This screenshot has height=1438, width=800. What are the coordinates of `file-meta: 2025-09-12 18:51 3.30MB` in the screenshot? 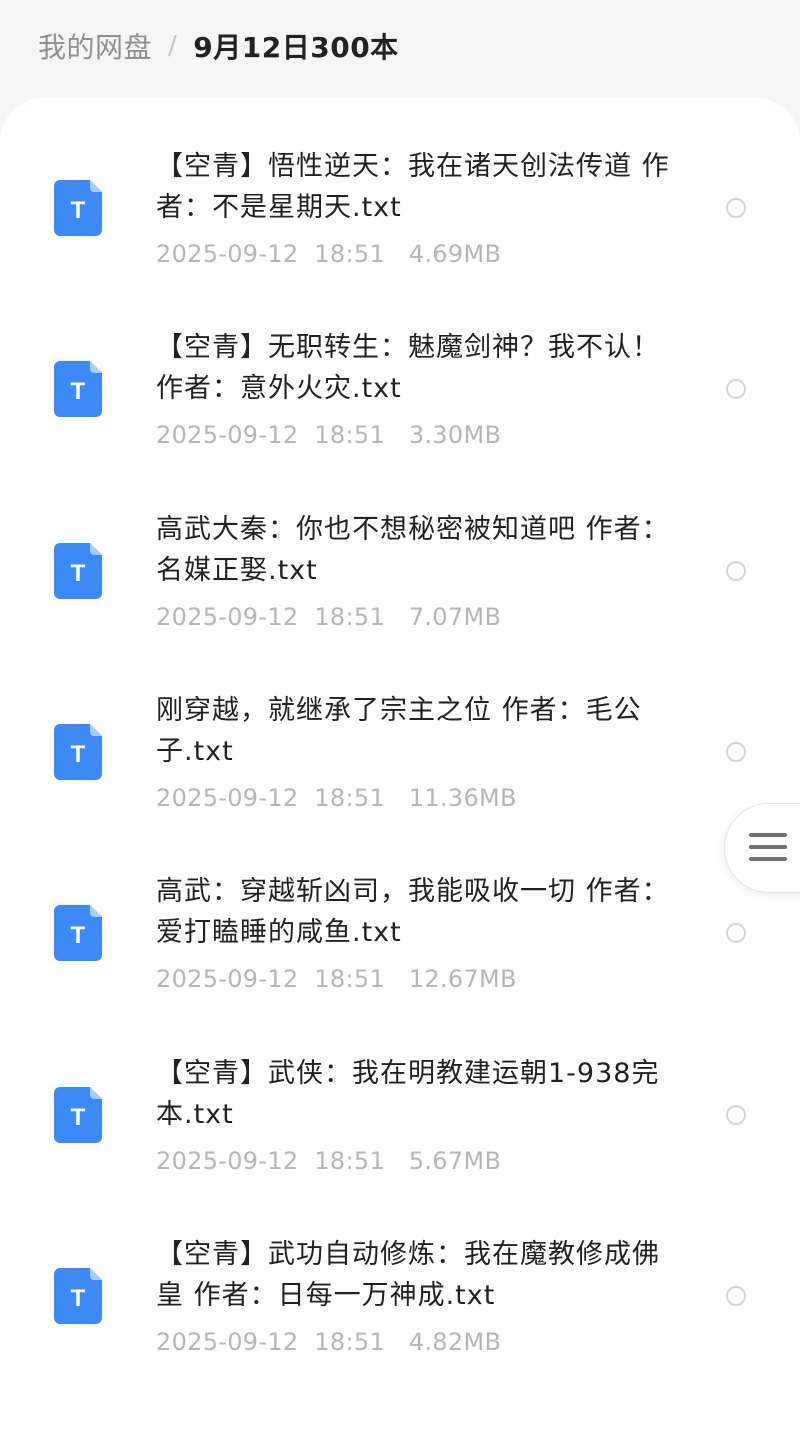 It's located at (328, 435).